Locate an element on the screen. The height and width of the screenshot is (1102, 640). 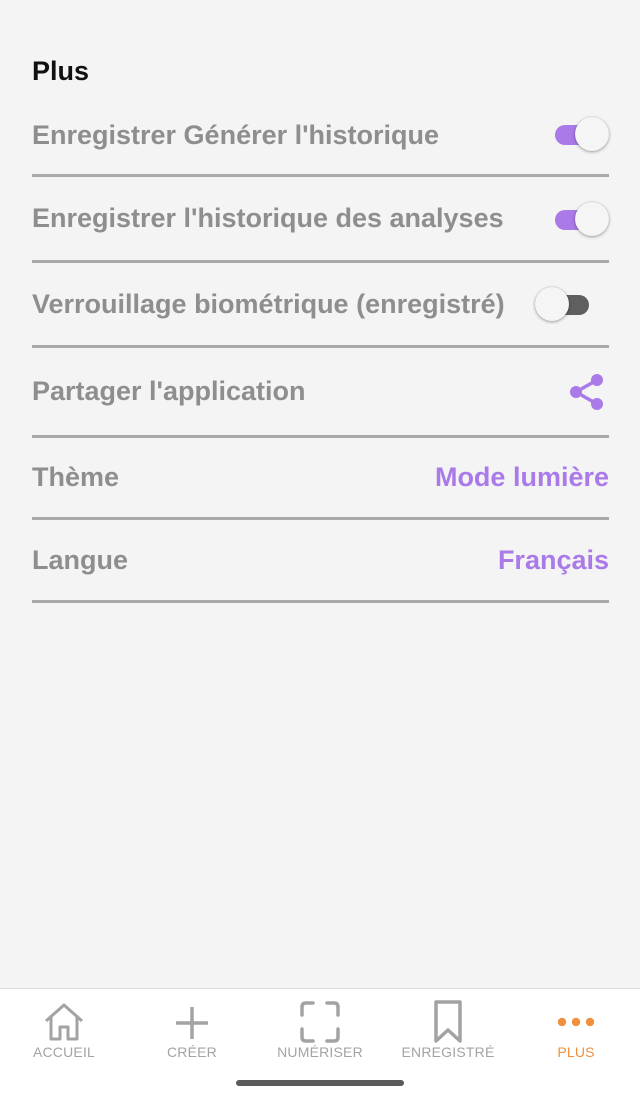
nav-label: CRÉER is located at coordinates (191, 1052).